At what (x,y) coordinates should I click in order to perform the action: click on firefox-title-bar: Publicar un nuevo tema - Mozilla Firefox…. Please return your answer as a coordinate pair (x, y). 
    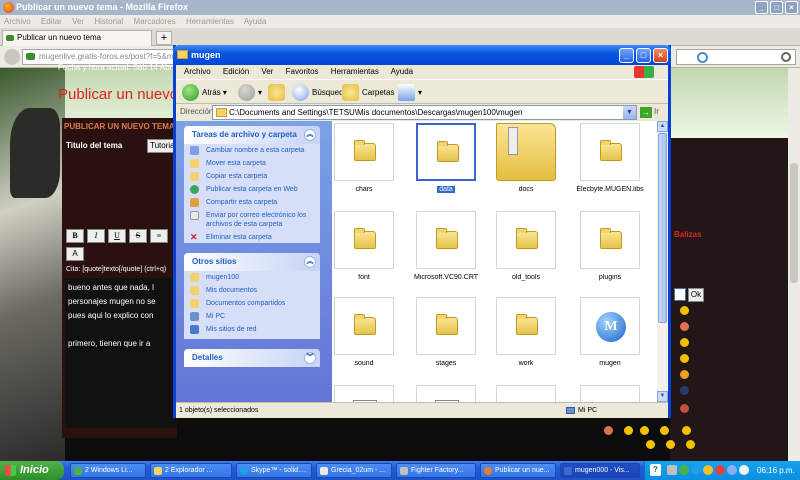
    Looking at the image, I should click on (400, 7).